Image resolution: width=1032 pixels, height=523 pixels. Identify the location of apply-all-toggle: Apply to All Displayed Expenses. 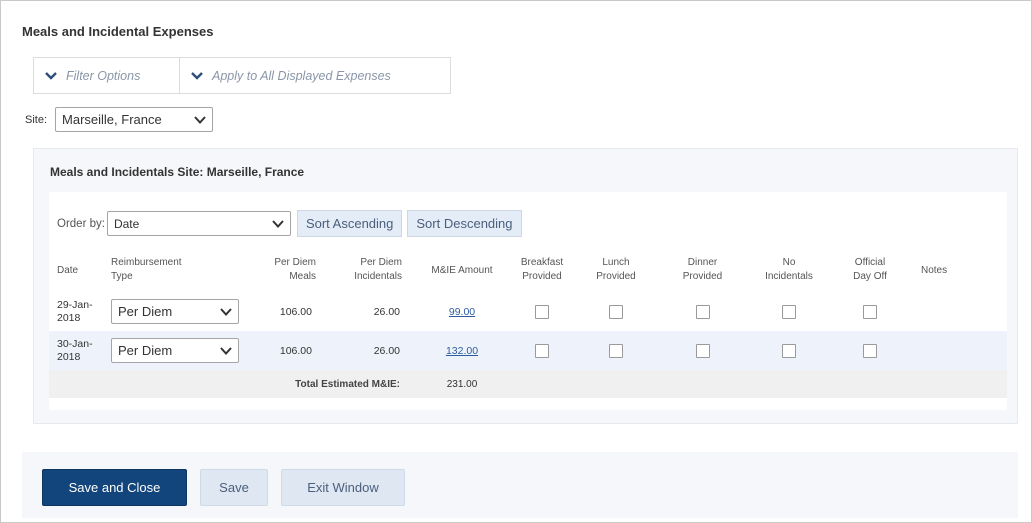
(315, 75).